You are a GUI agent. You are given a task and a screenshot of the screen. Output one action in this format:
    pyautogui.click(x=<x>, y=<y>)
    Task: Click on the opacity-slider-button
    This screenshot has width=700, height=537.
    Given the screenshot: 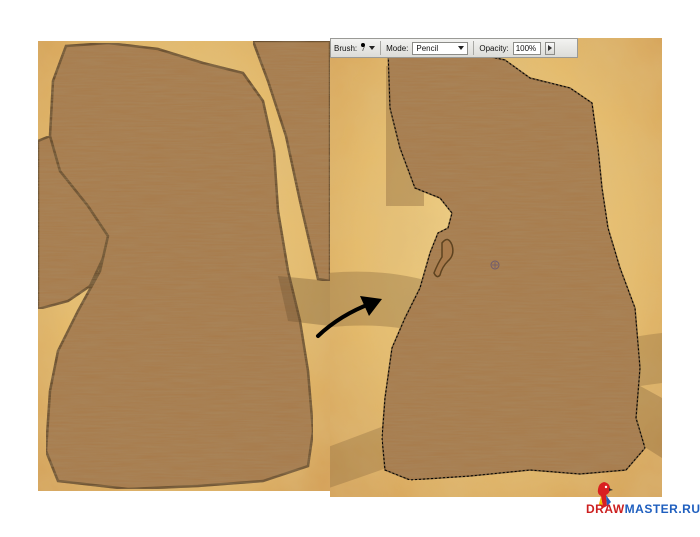 What is the action you would take?
    pyautogui.click(x=549, y=48)
    